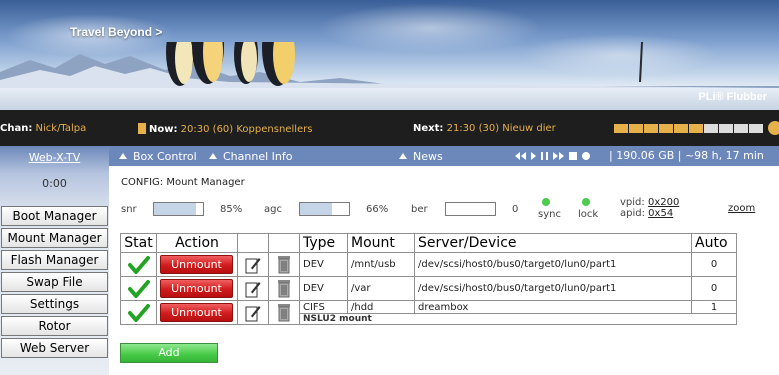  I want to click on sidebar-item-settings: Settings, so click(54, 304).